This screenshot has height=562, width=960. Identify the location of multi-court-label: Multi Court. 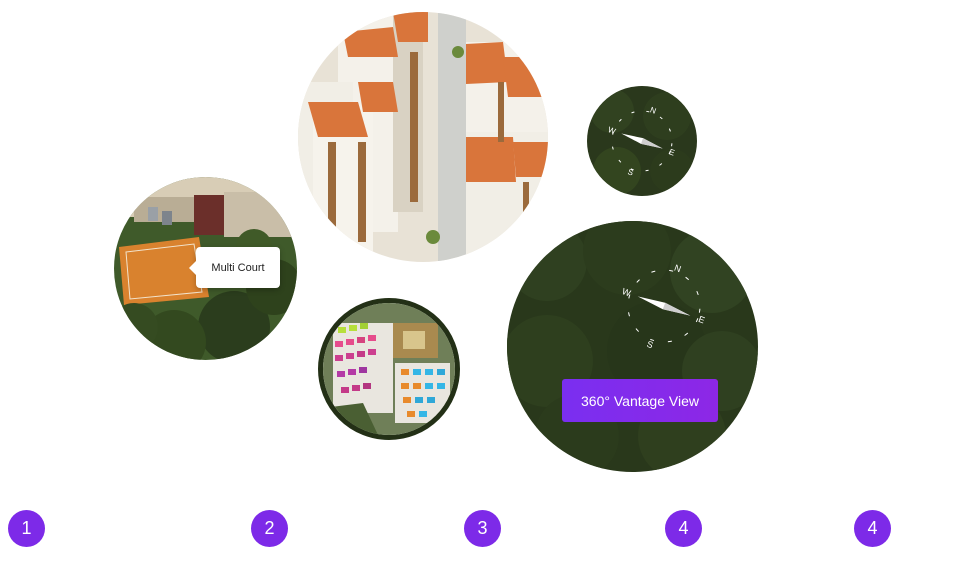
(234, 267).